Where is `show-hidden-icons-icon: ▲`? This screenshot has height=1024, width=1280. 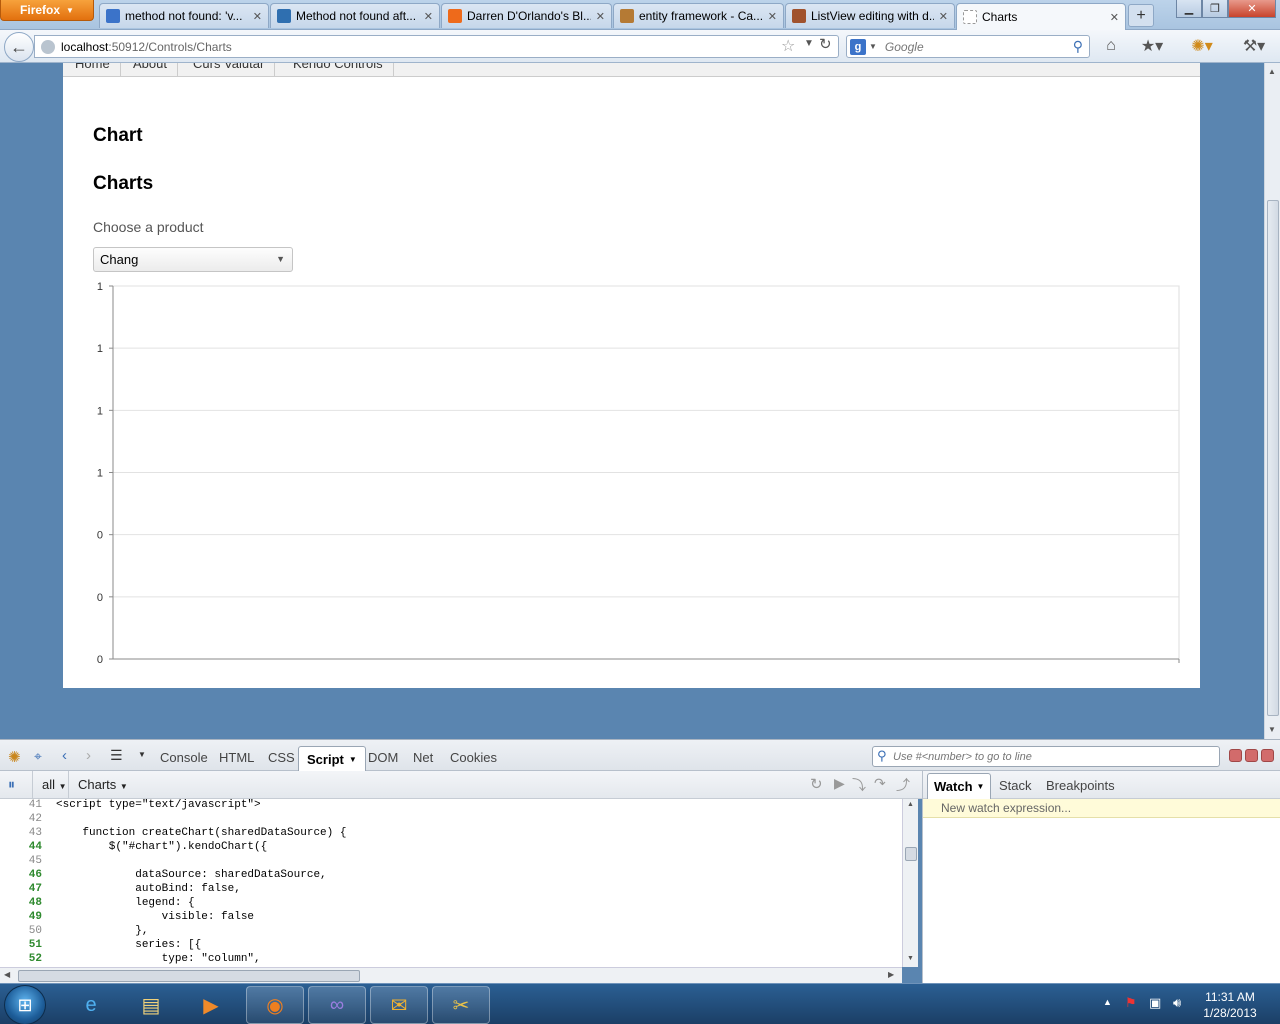 show-hidden-icons-icon: ▲ is located at coordinates (1107, 1002).